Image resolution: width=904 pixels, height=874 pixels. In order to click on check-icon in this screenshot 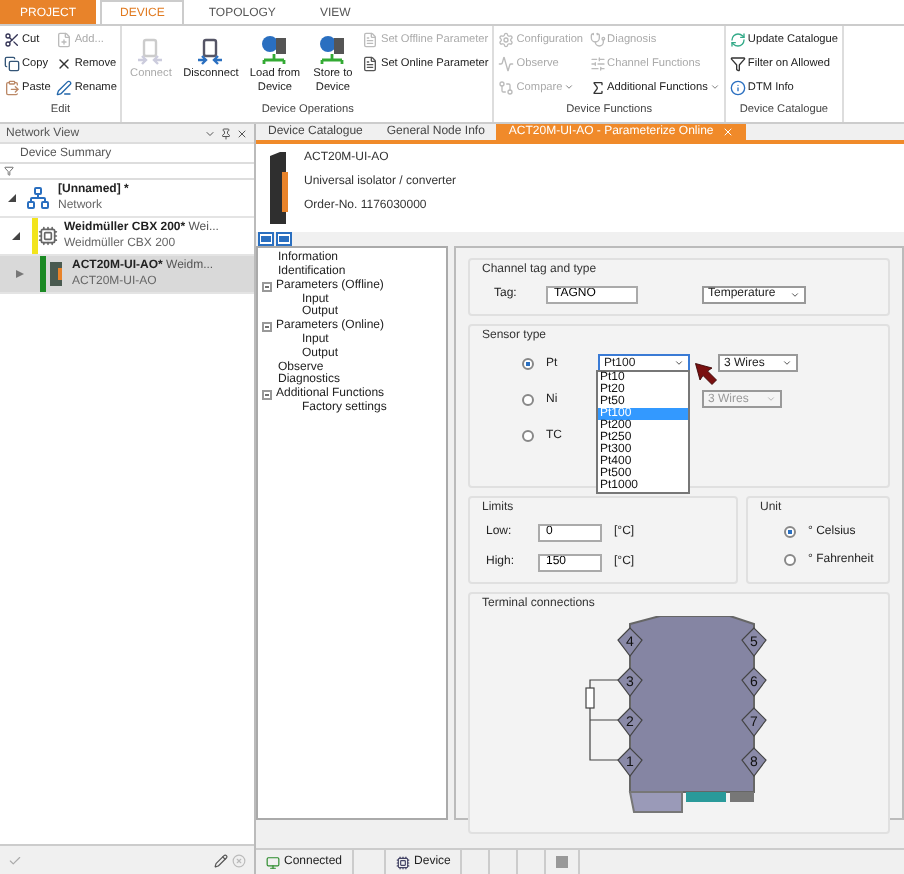, I will do `click(15, 860)`.